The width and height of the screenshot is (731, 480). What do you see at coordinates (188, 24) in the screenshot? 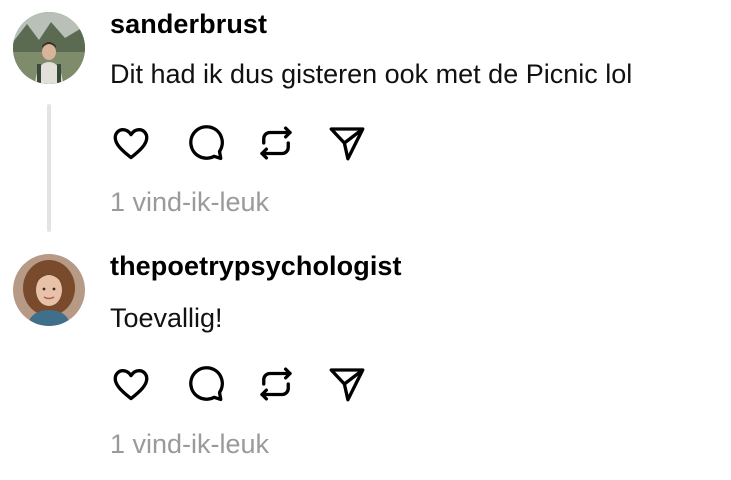
I see `username: sanderbrust` at bounding box center [188, 24].